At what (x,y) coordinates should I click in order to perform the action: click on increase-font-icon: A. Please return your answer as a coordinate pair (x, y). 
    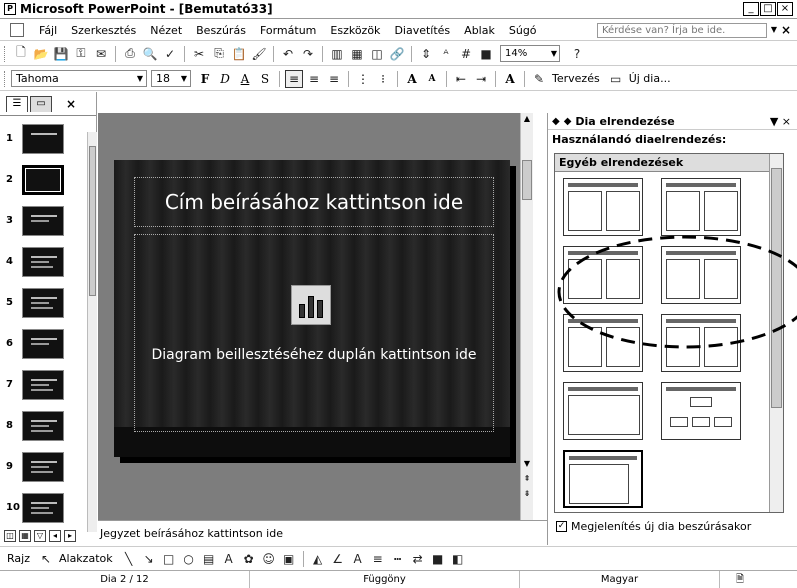
    Looking at the image, I should click on (412, 79).